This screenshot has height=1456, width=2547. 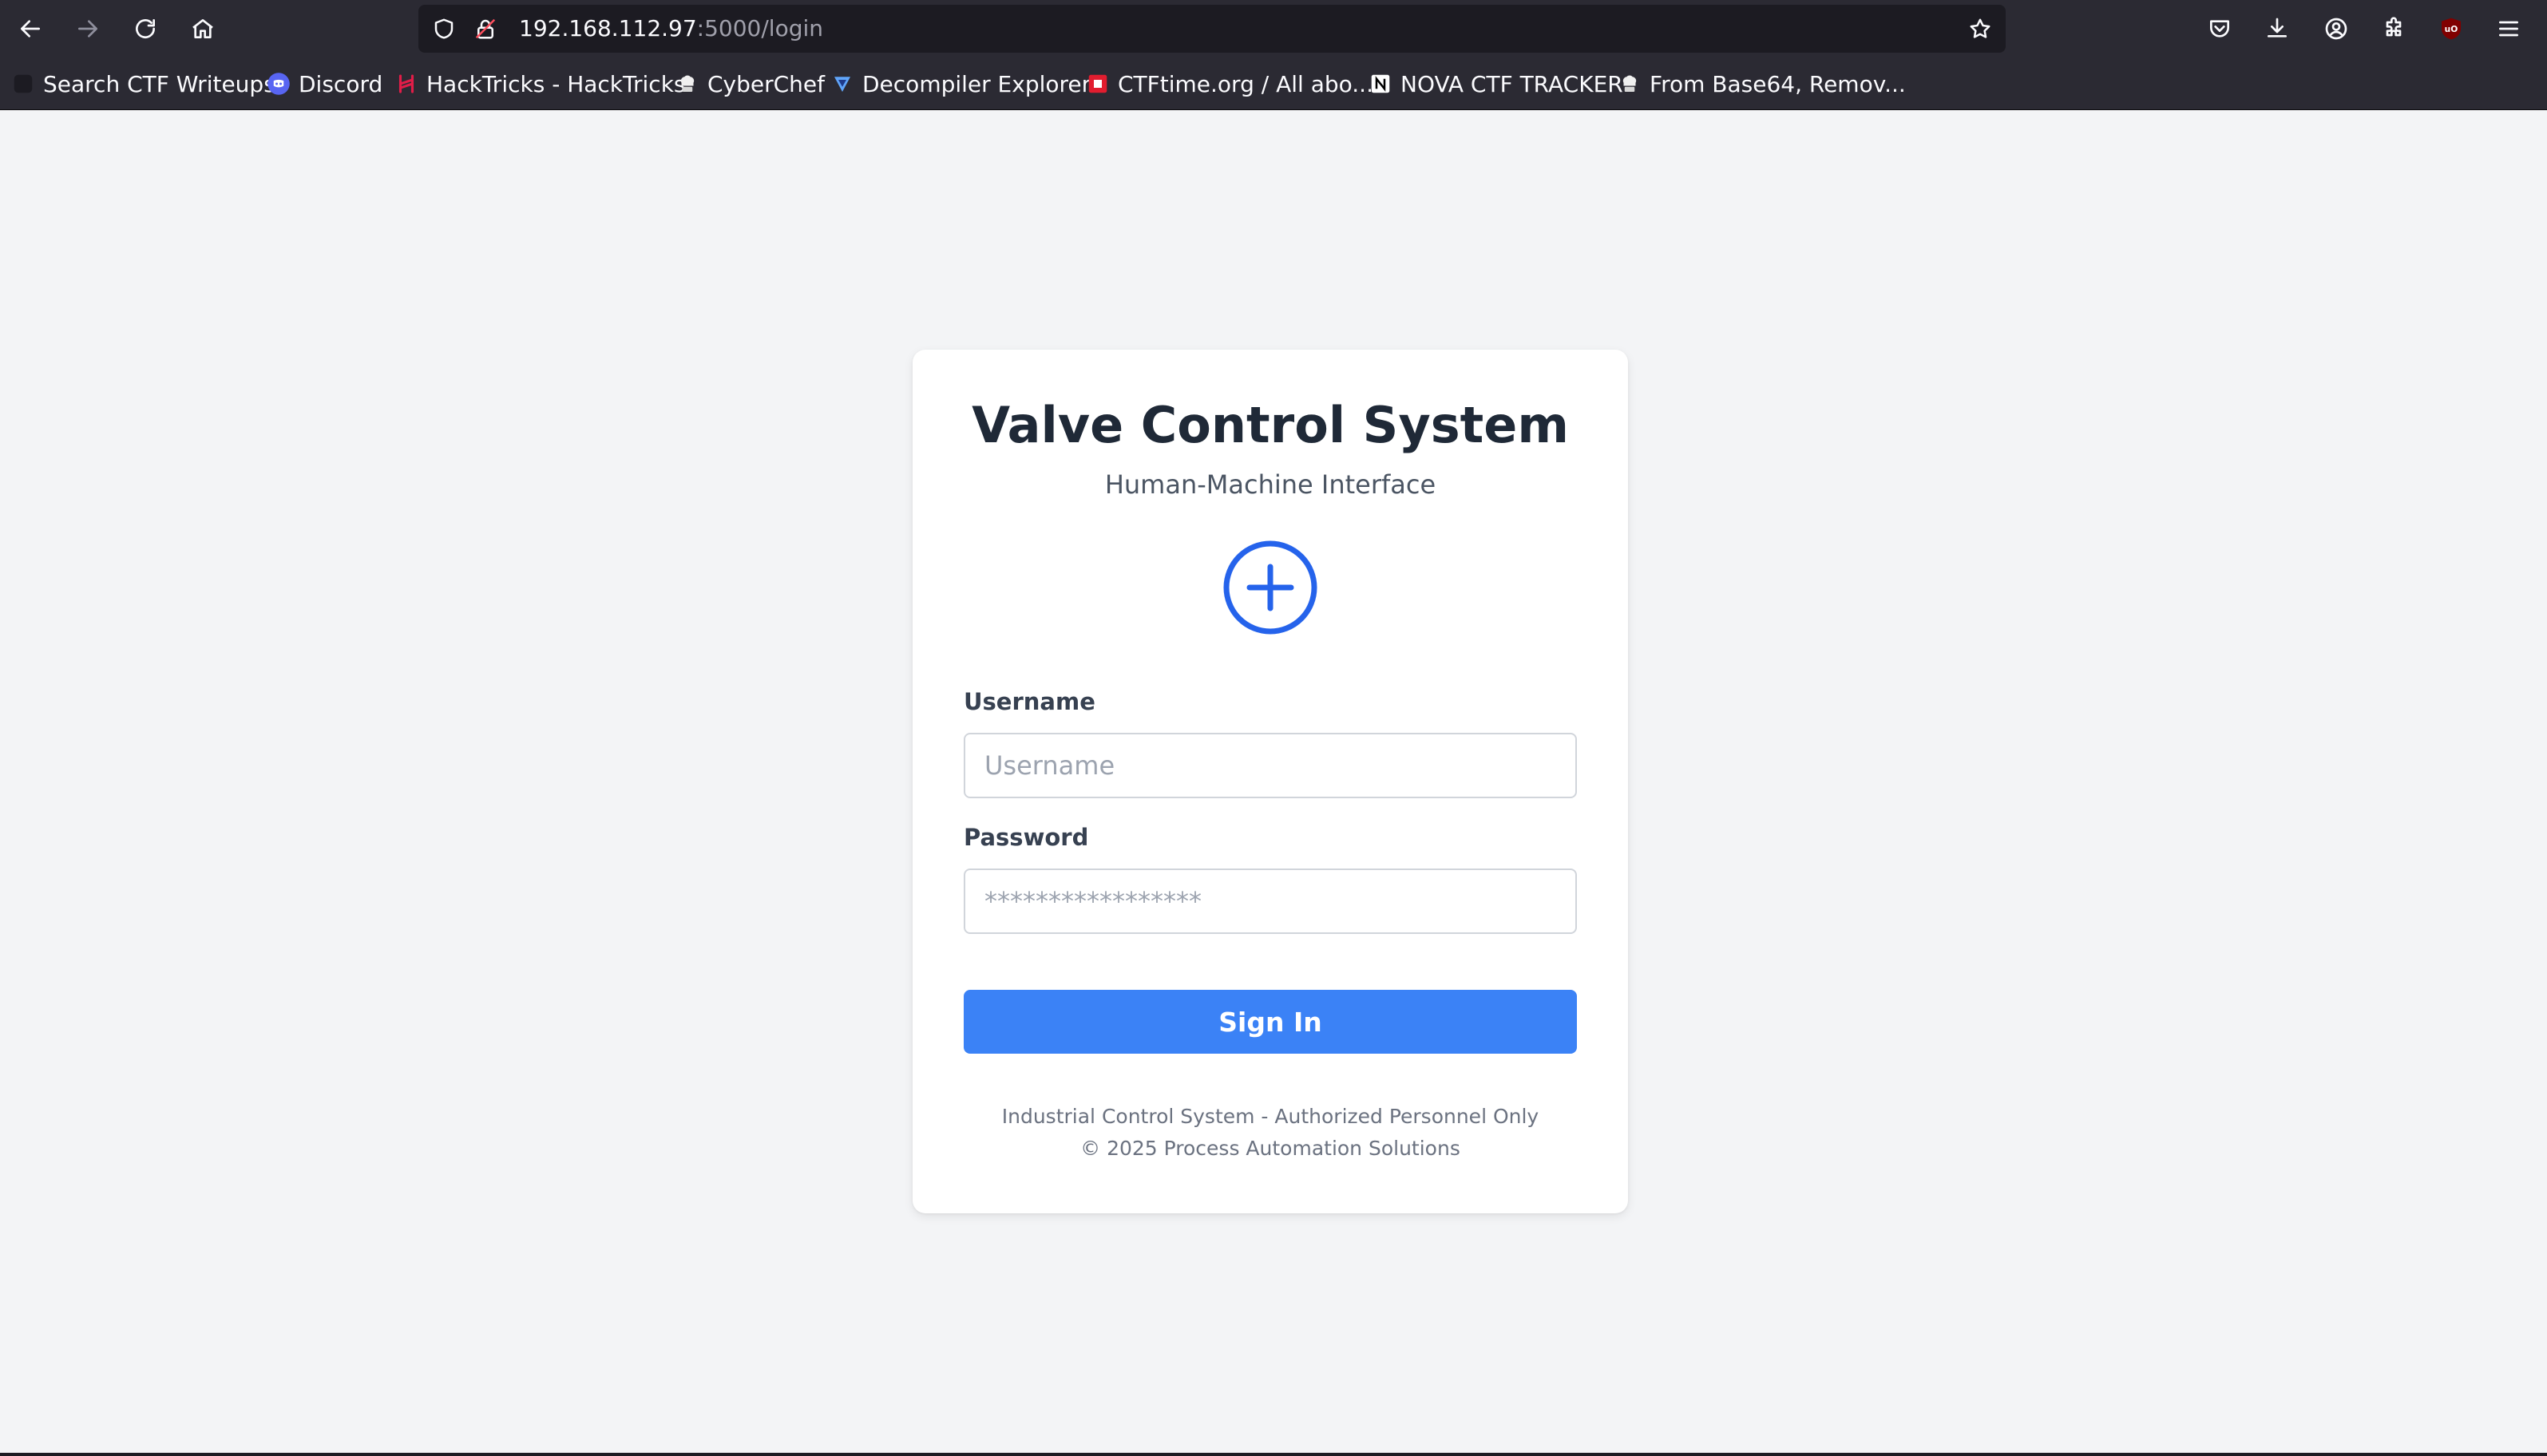 I want to click on page-subtitle: Human-Machine Interface, so click(x=1270, y=484).